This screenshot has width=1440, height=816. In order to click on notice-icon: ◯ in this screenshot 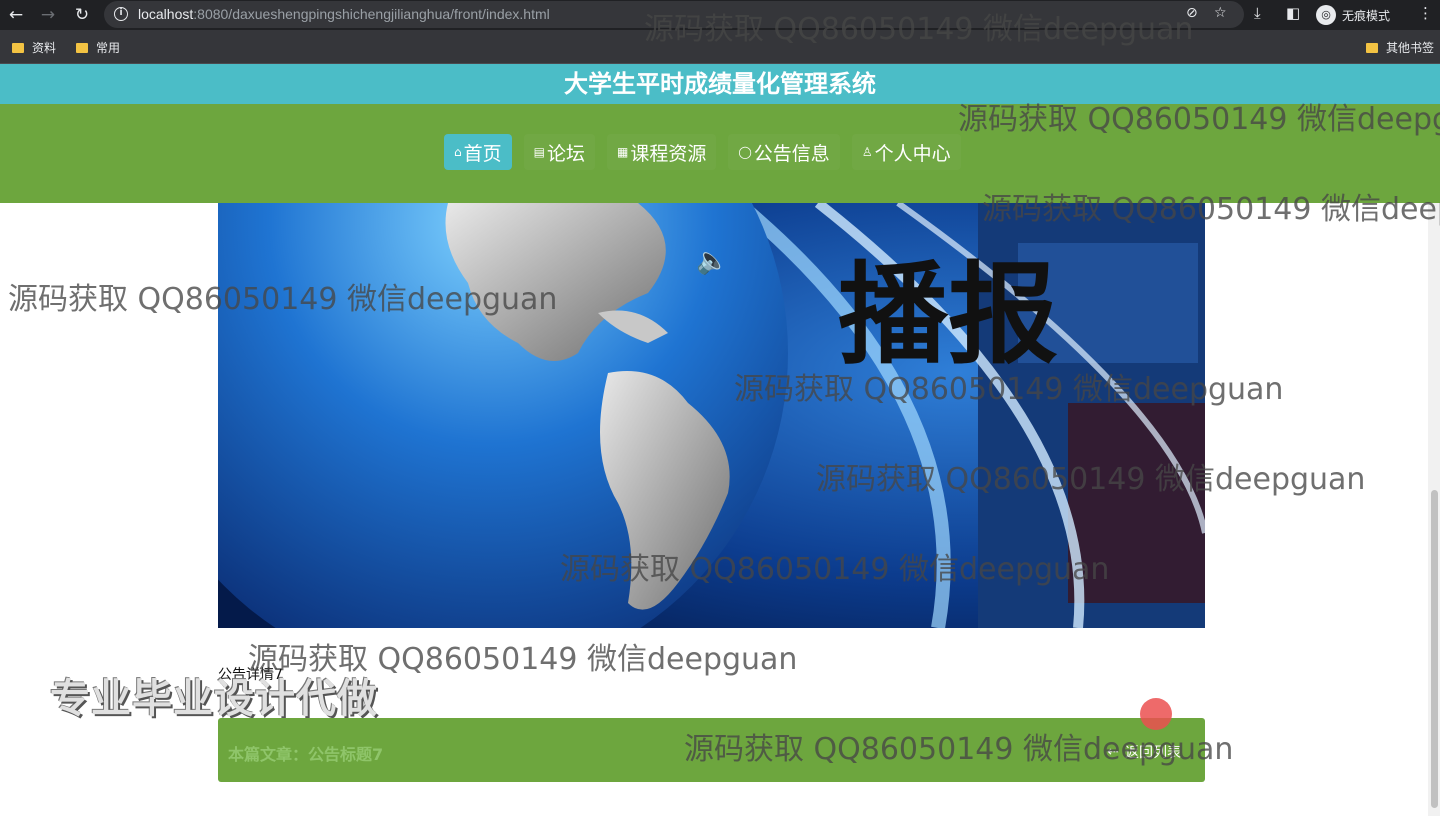, I will do `click(745, 152)`.